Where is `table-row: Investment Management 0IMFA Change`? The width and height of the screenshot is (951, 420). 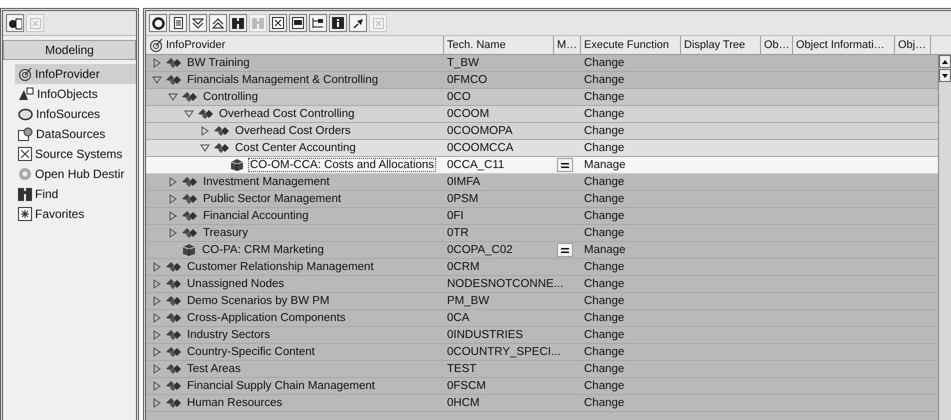 table-row: Investment Management 0IMFA Change is located at coordinates (542, 182).